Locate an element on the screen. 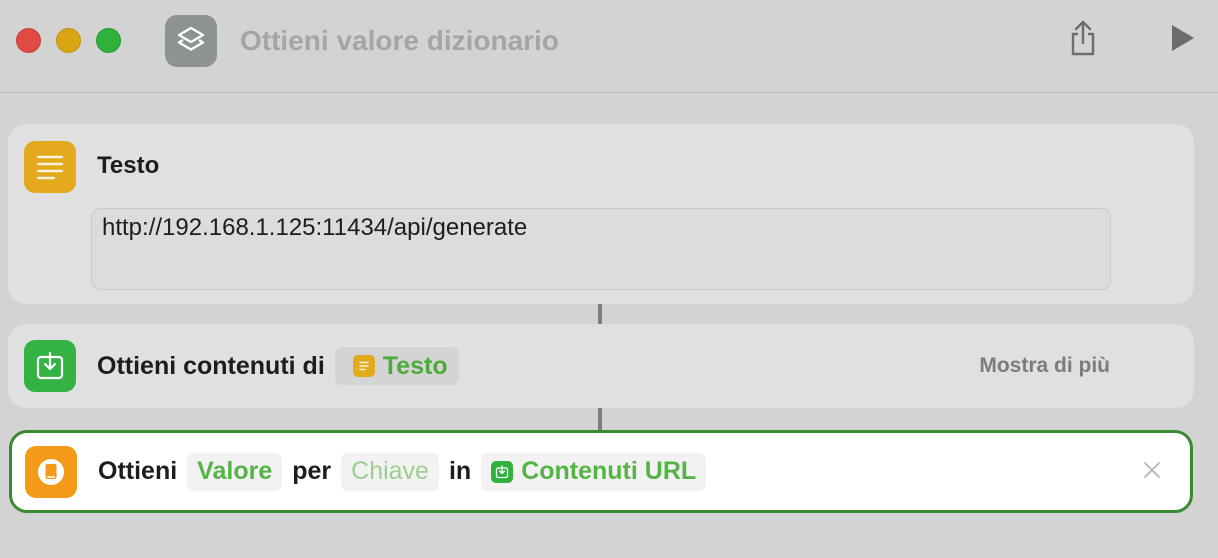  dictionary-icon is located at coordinates (51, 472).